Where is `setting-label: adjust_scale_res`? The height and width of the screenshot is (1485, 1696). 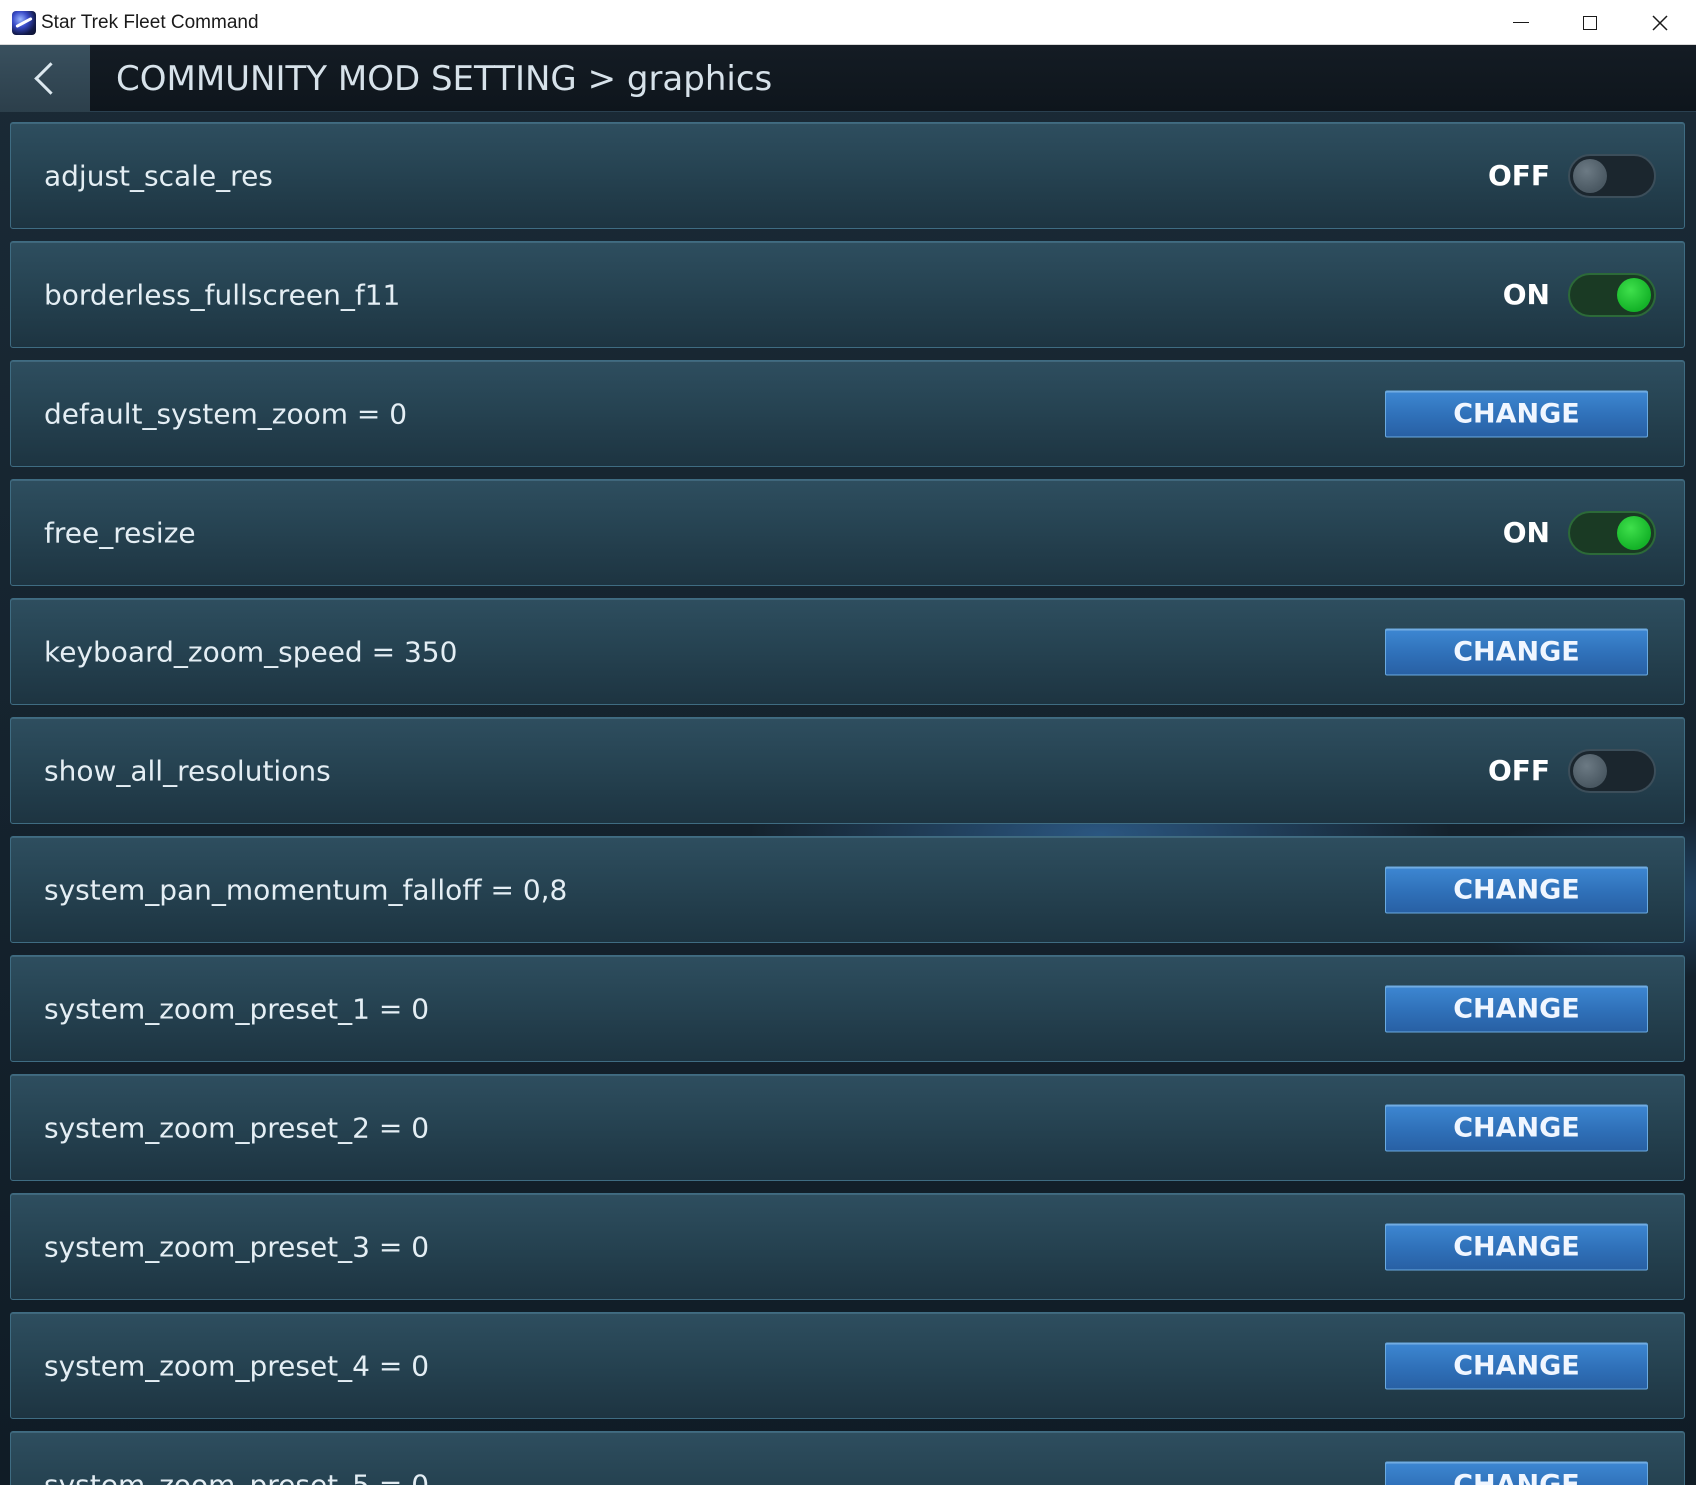
setting-label: adjust_scale_res is located at coordinates (158, 175).